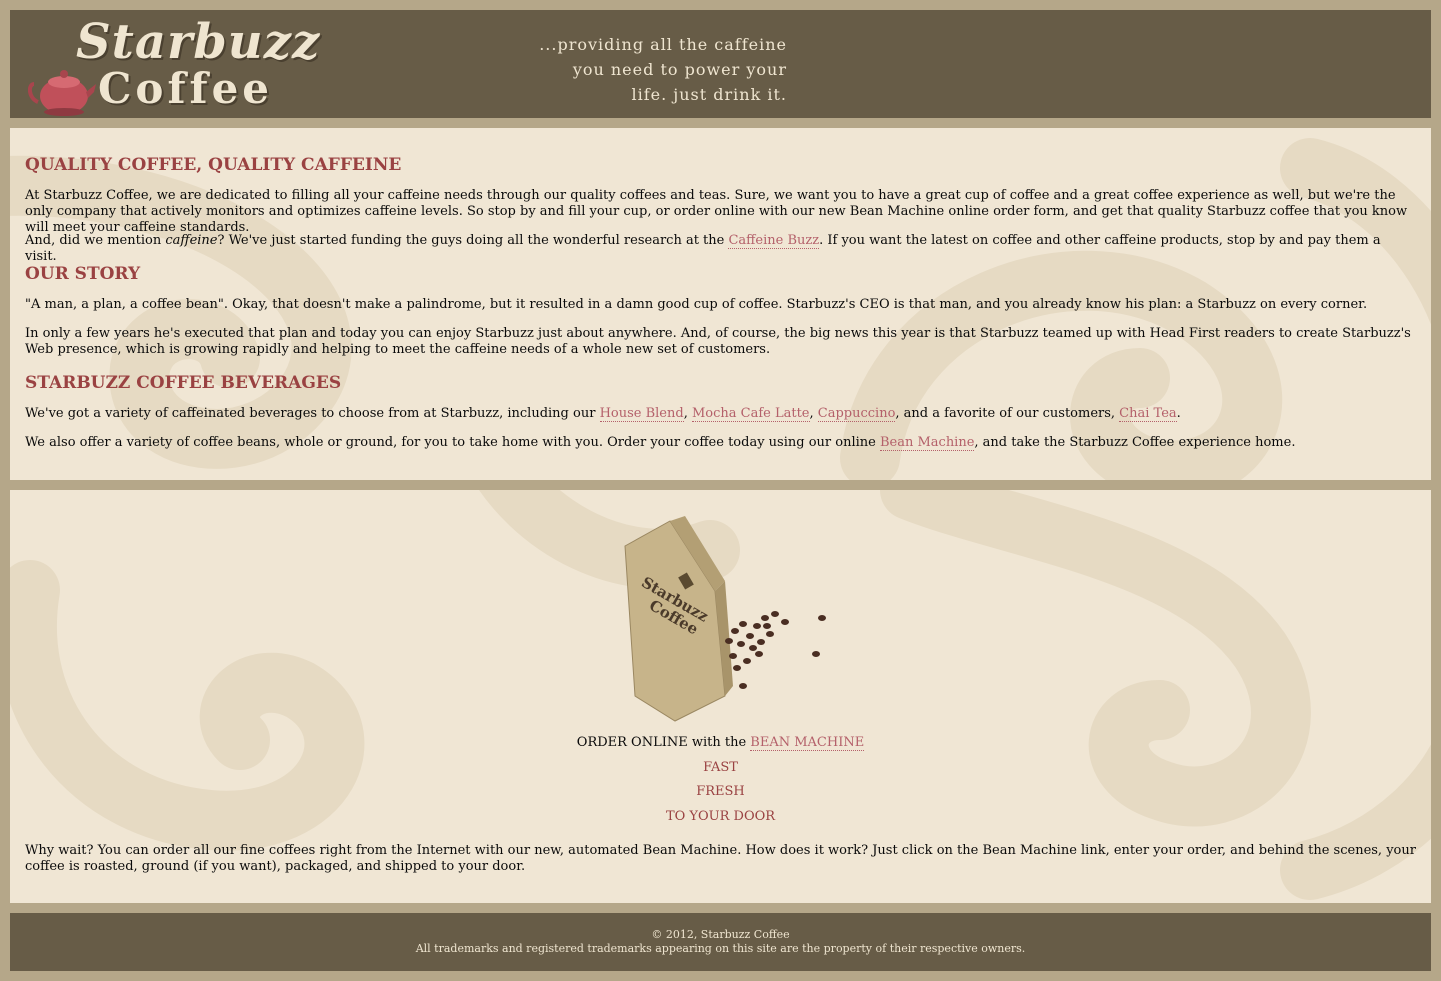  I want to click on slogan-line: ...providing all the caffeine, so click(663, 44).